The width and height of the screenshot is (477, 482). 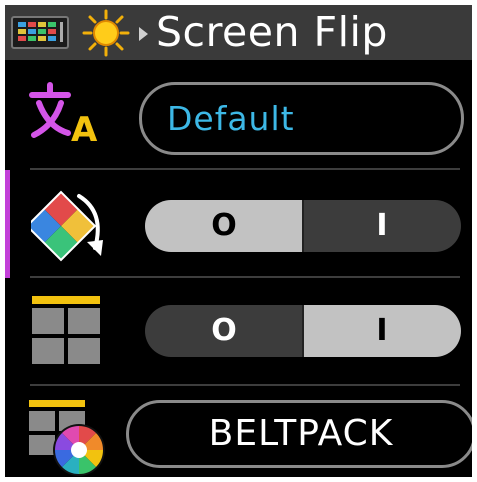 I want to click on sun-brightness-icon, so click(x=106, y=35).